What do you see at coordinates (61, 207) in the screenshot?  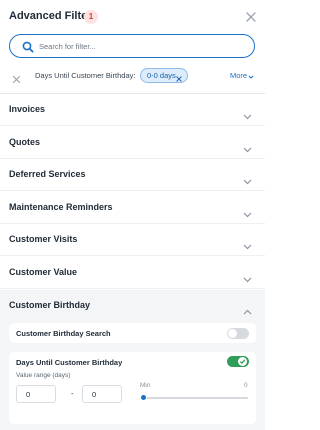 I see `section-label: Maintenance Reminders` at bounding box center [61, 207].